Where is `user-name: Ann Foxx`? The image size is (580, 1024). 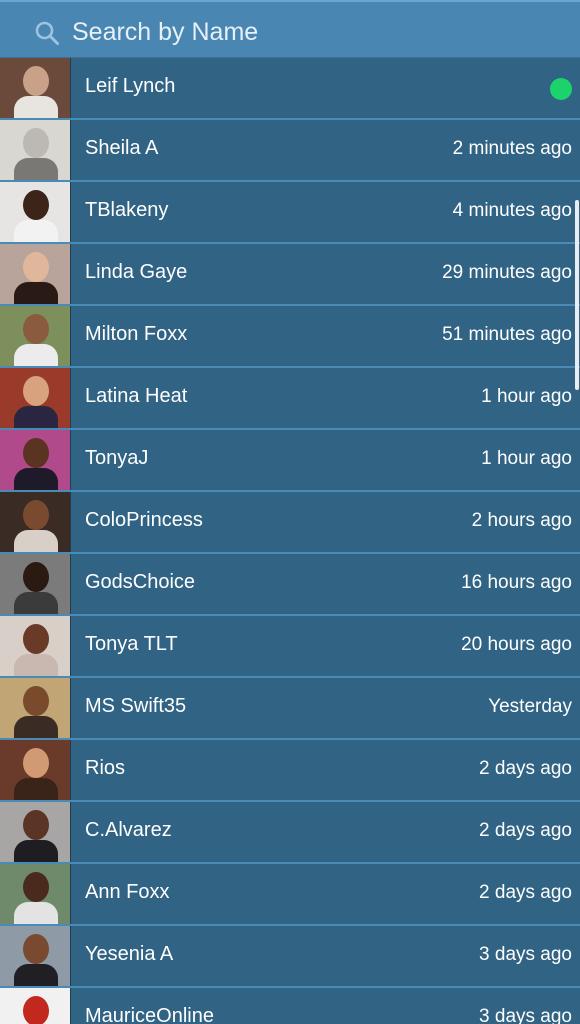
user-name: Ann Foxx is located at coordinates (127, 892).